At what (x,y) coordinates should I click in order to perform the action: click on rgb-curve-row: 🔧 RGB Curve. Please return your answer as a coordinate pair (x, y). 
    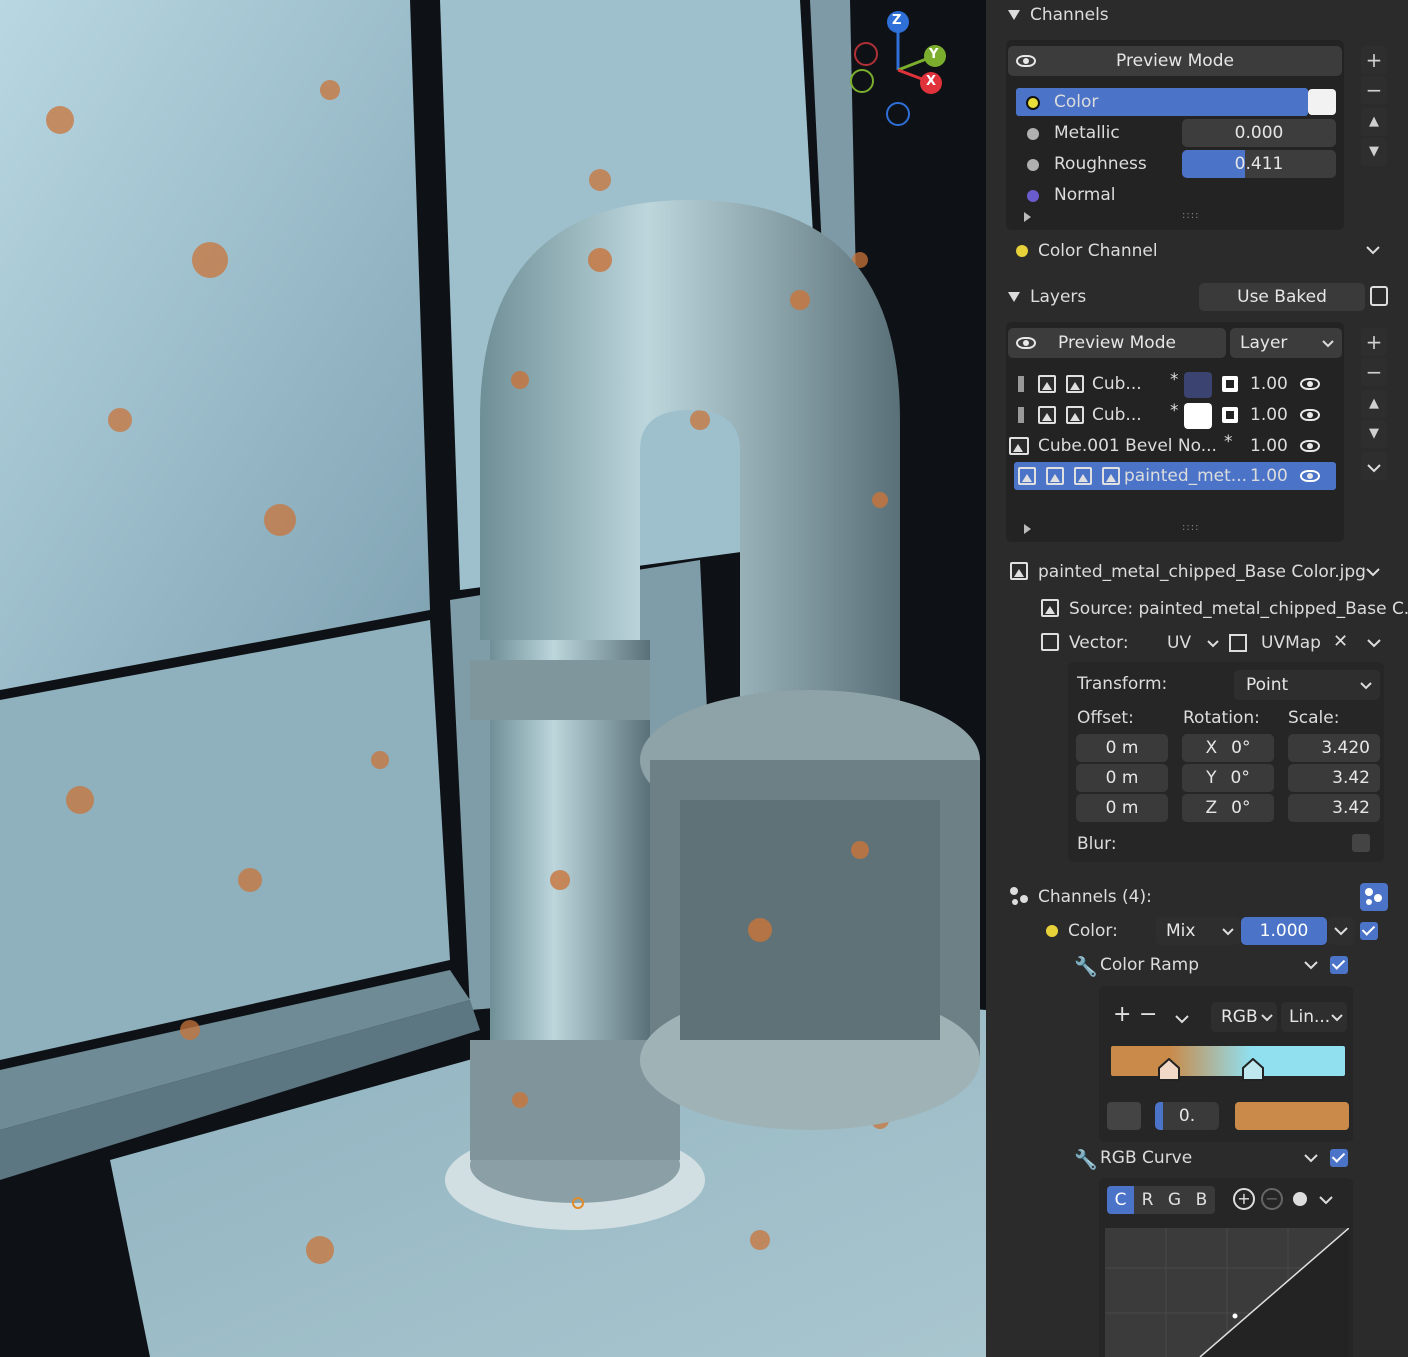
    Looking at the image, I should click on (1234, 1158).